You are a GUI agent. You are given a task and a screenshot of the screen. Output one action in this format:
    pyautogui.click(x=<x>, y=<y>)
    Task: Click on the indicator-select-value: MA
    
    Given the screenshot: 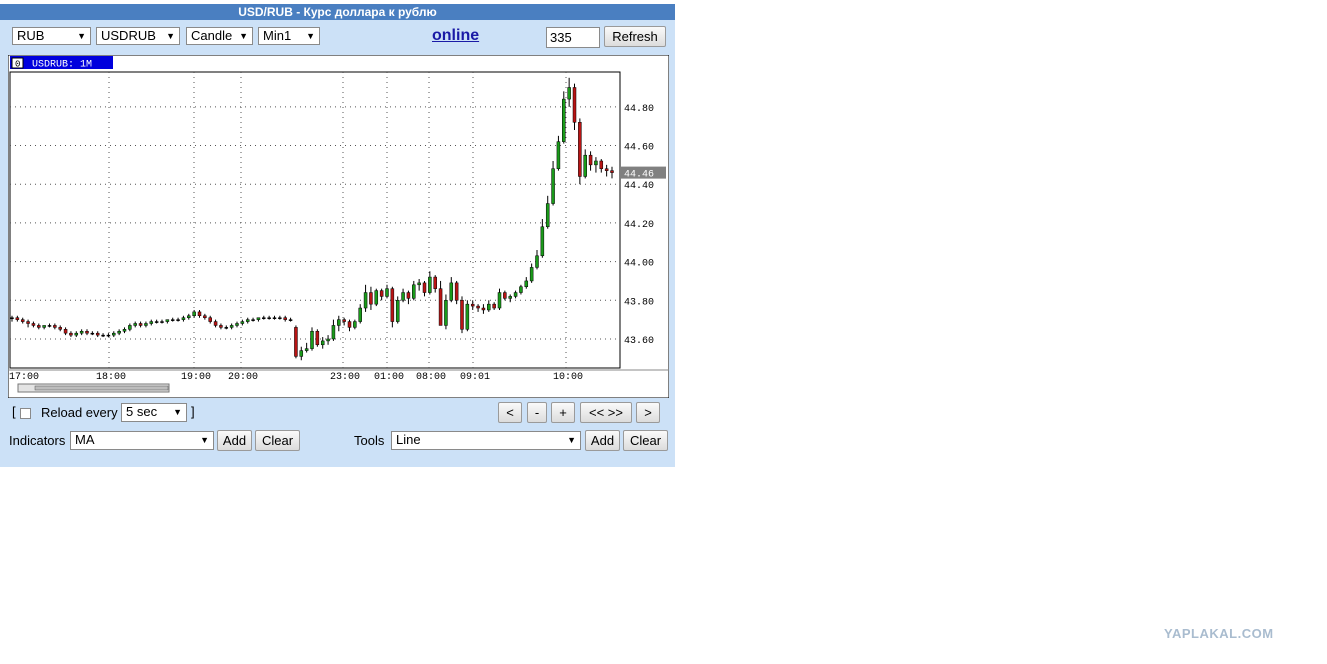 What is the action you would take?
    pyautogui.click(x=85, y=439)
    